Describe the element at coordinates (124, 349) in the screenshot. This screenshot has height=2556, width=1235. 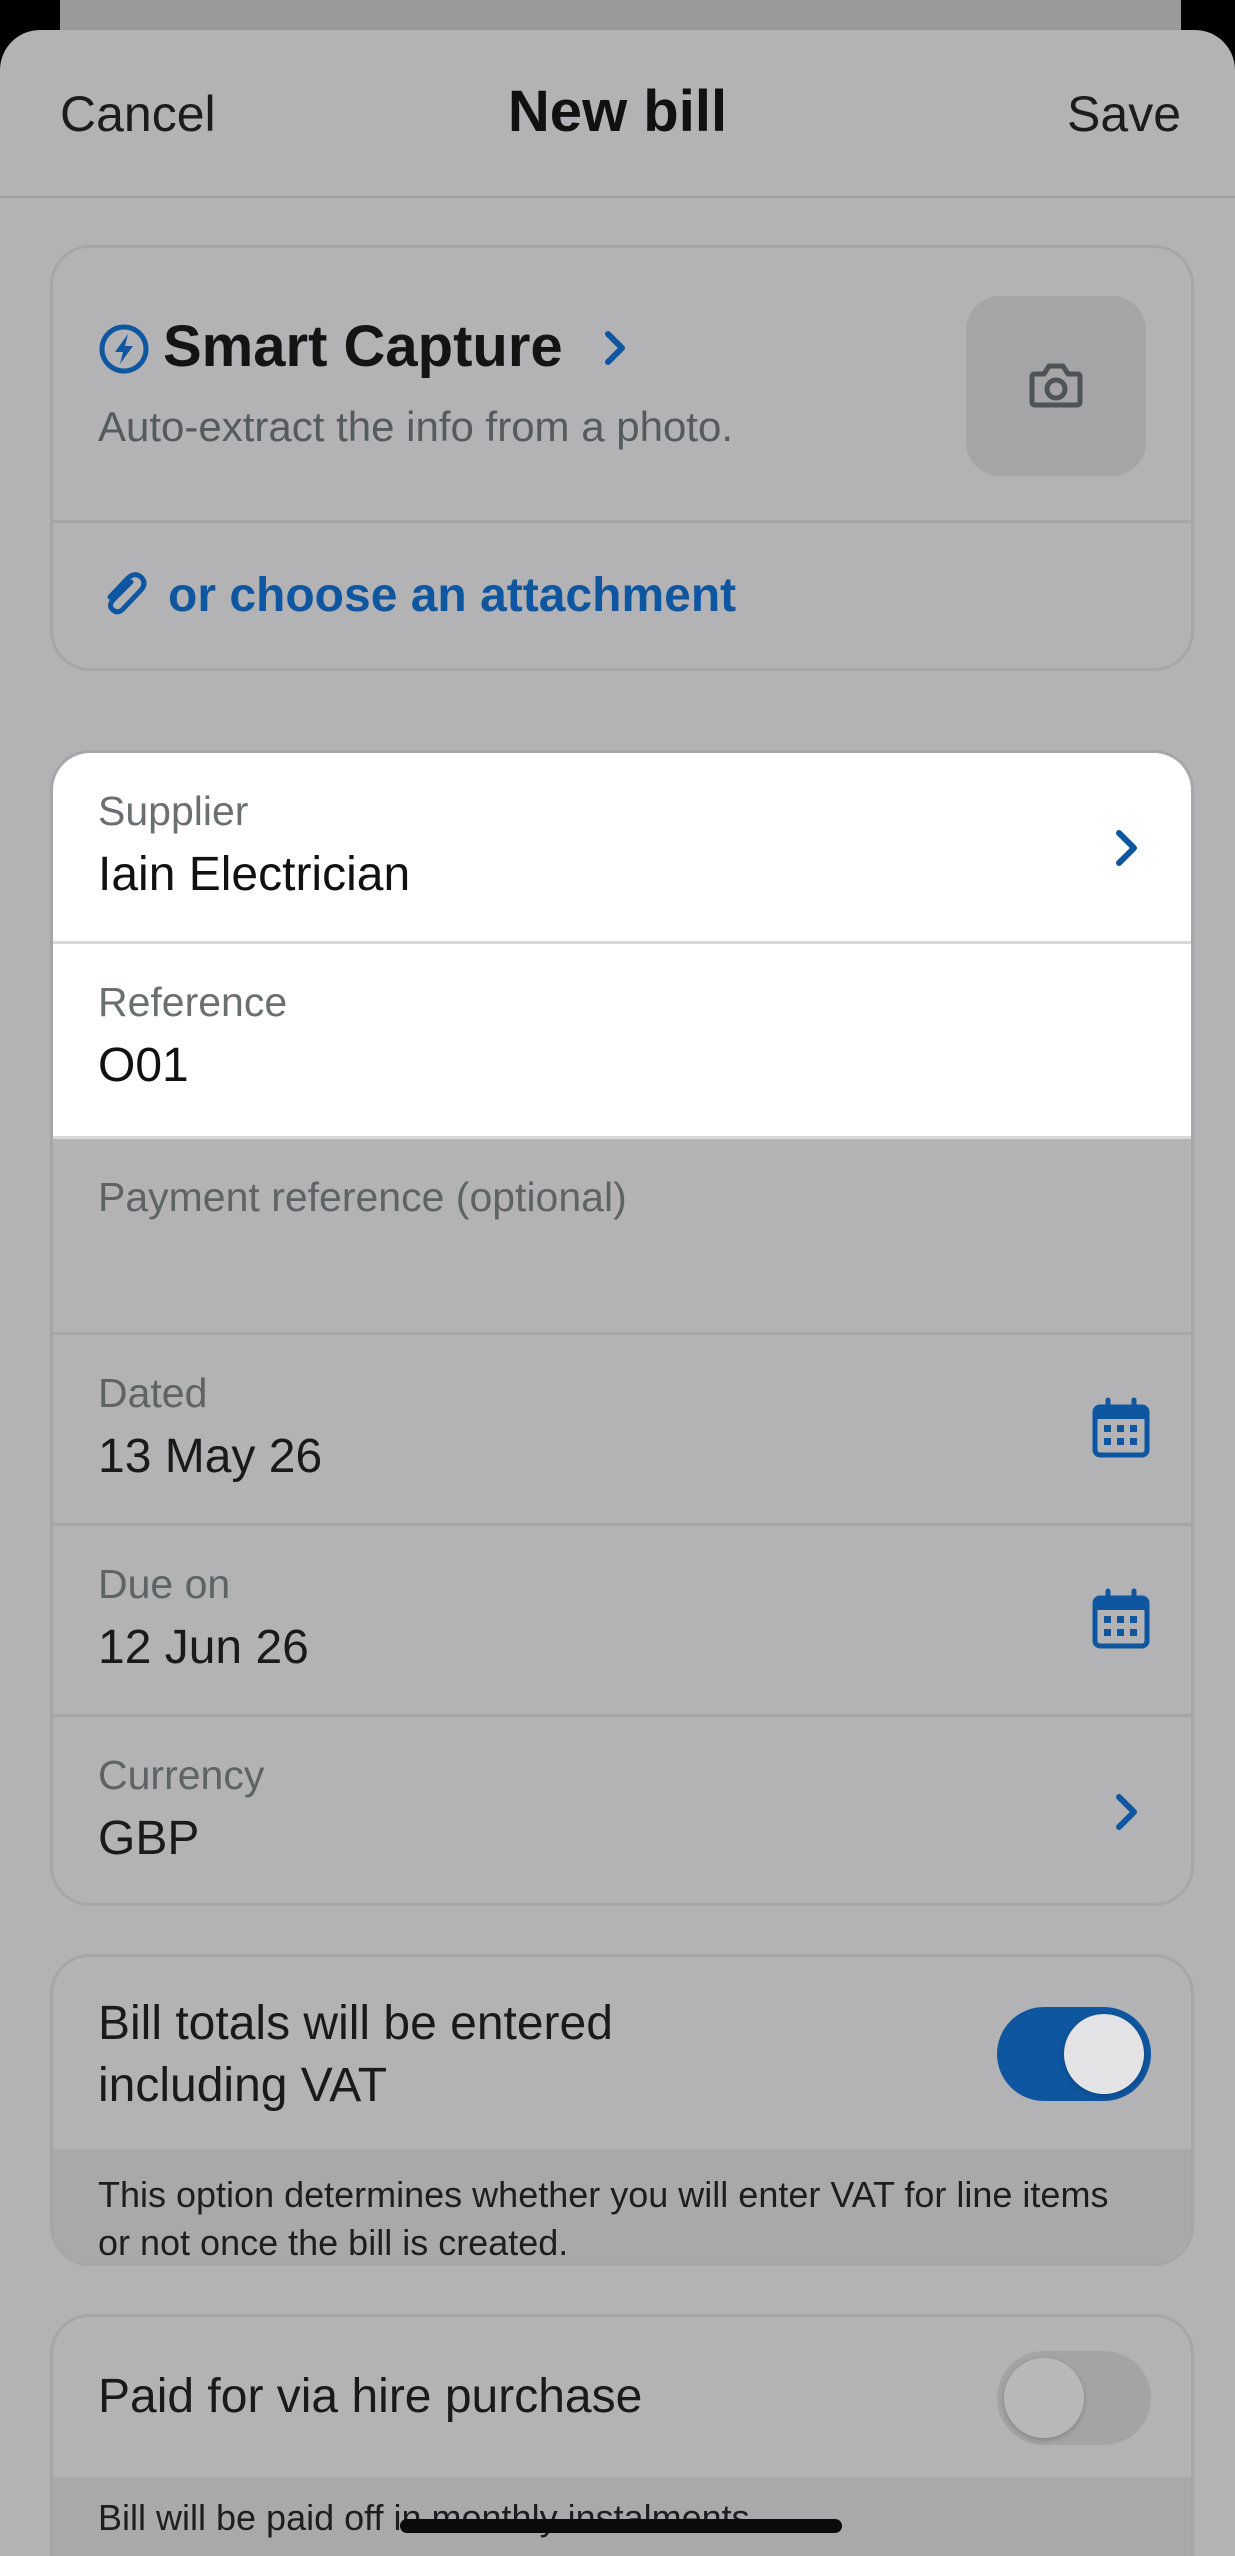
I see `smart-capture-bolt-icon` at that location.